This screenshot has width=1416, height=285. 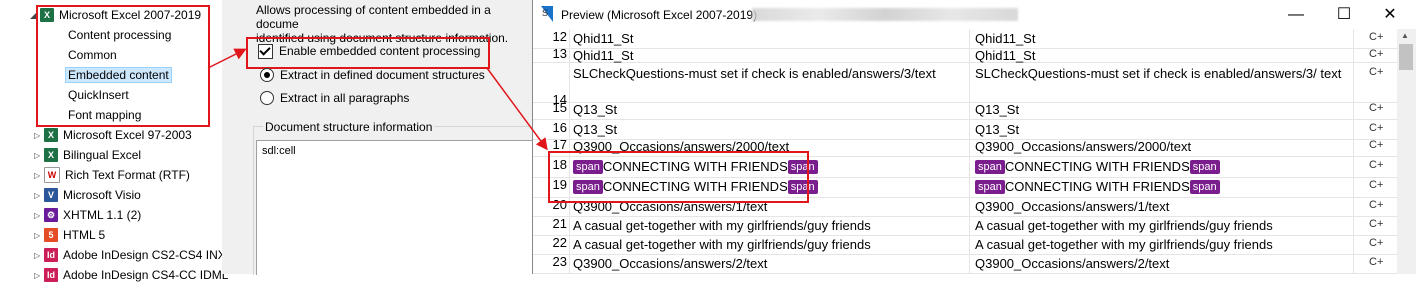 What do you see at coordinates (517, 109) in the screenshot?
I see `arrow-checkbox-to-segments` at bounding box center [517, 109].